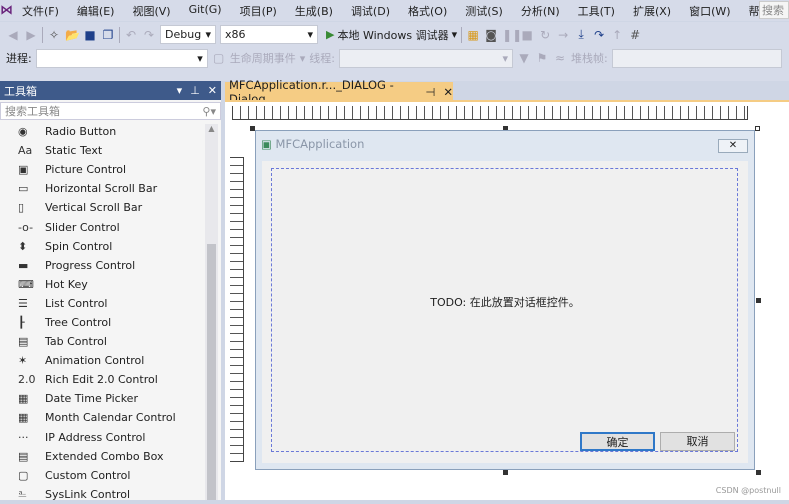 This screenshot has height=504, width=789. What do you see at coordinates (524, 58) in the screenshot?
I see `filter-icon: ▼` at bounding box center [524, 58].